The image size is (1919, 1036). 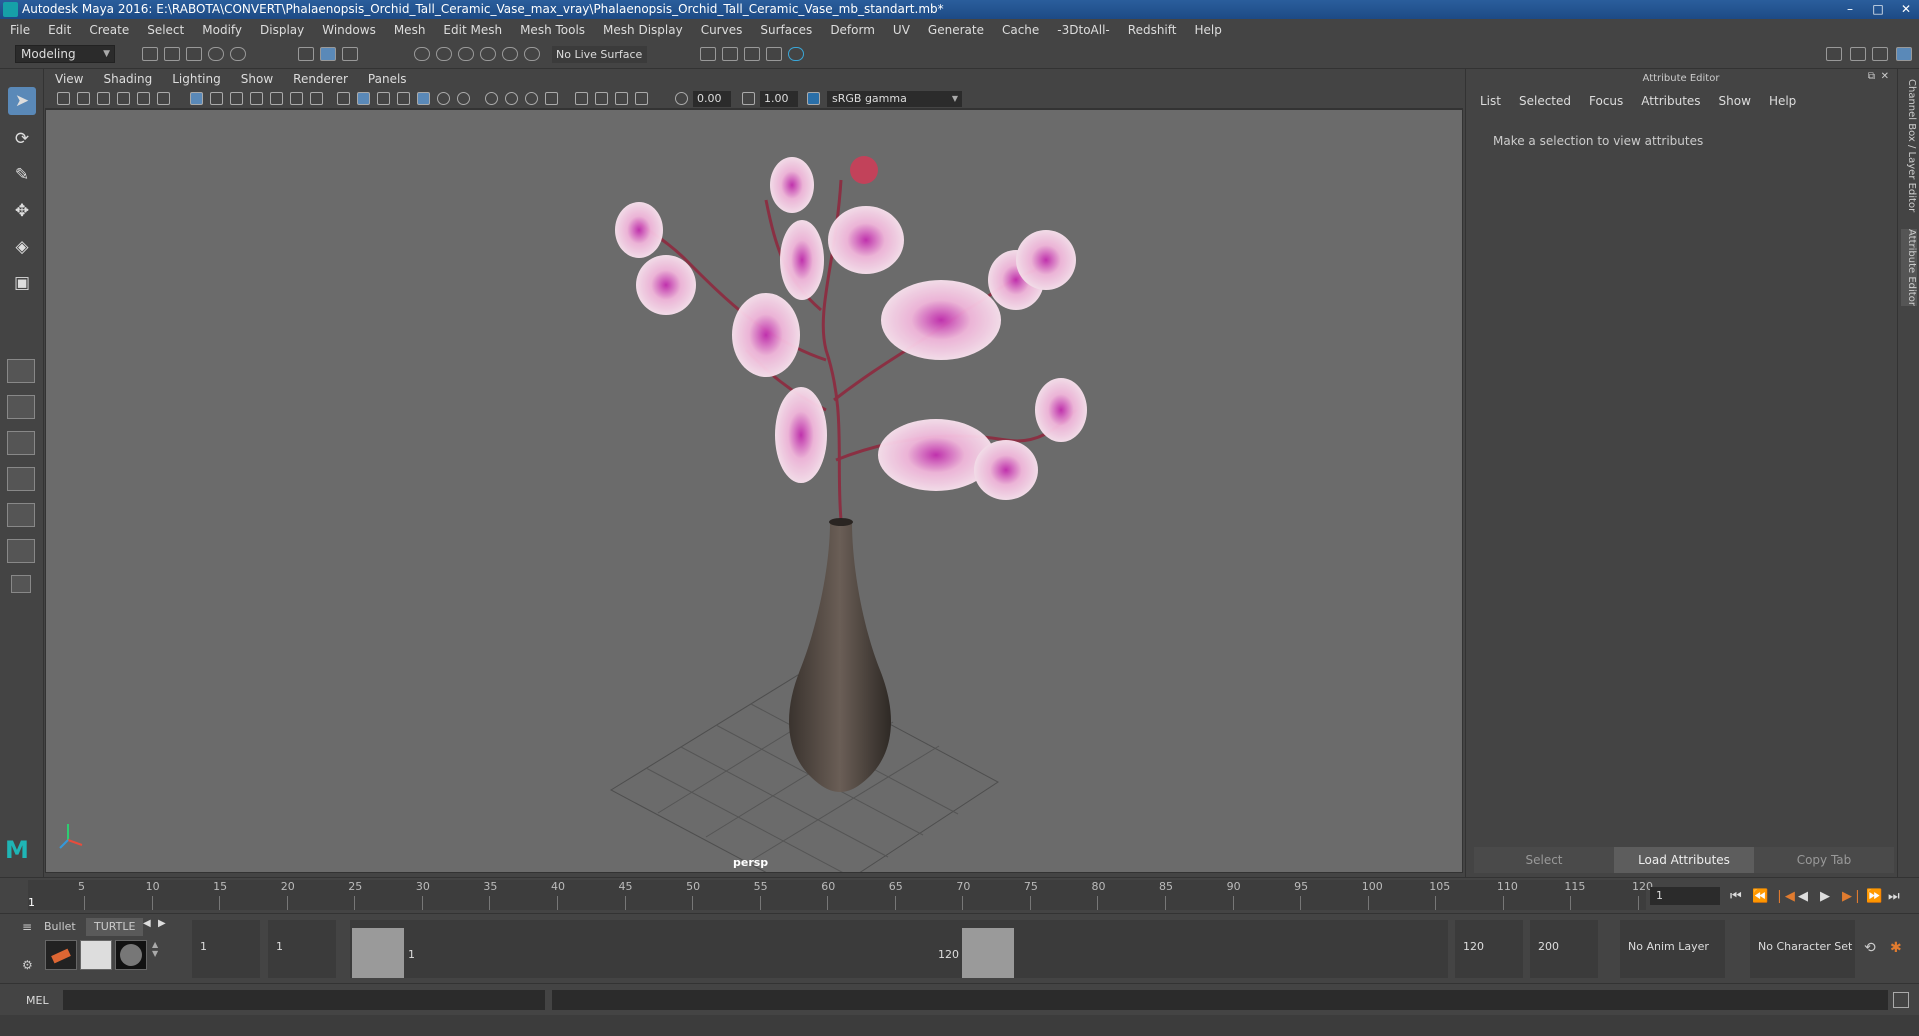 I want to click on select-by-object-icon, so click(x=328, y=54).